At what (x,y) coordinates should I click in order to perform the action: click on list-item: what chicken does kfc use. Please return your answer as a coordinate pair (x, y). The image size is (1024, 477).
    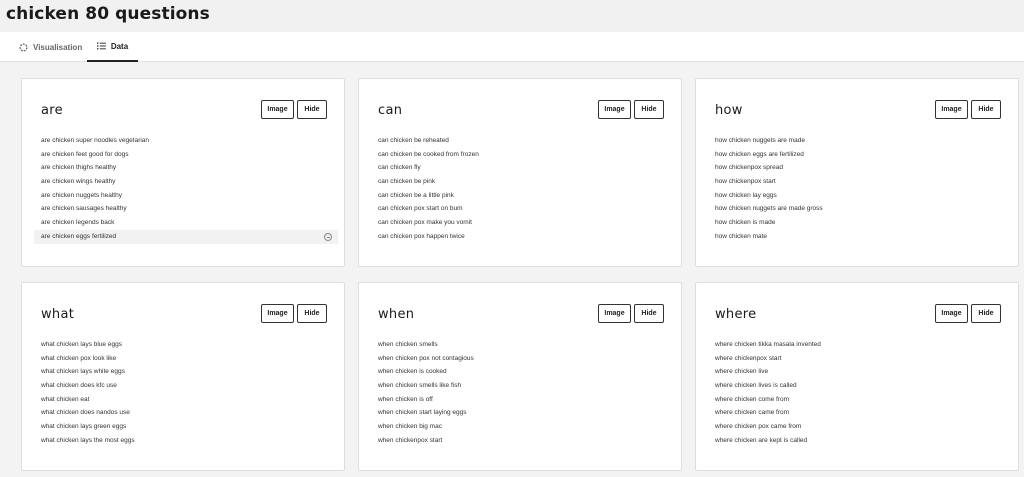
    Looking at the image, I should click on (191, 386).